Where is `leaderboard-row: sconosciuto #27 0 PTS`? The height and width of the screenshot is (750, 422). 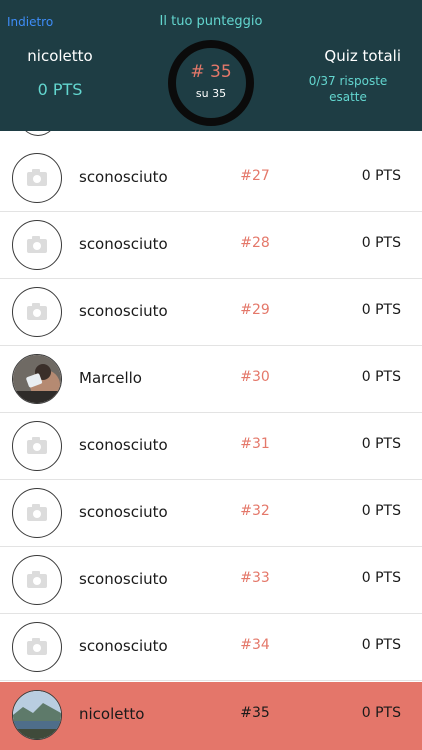 leaderboard-row: sconosciuto #27 0 PTS is located at coordinates (211, 178).